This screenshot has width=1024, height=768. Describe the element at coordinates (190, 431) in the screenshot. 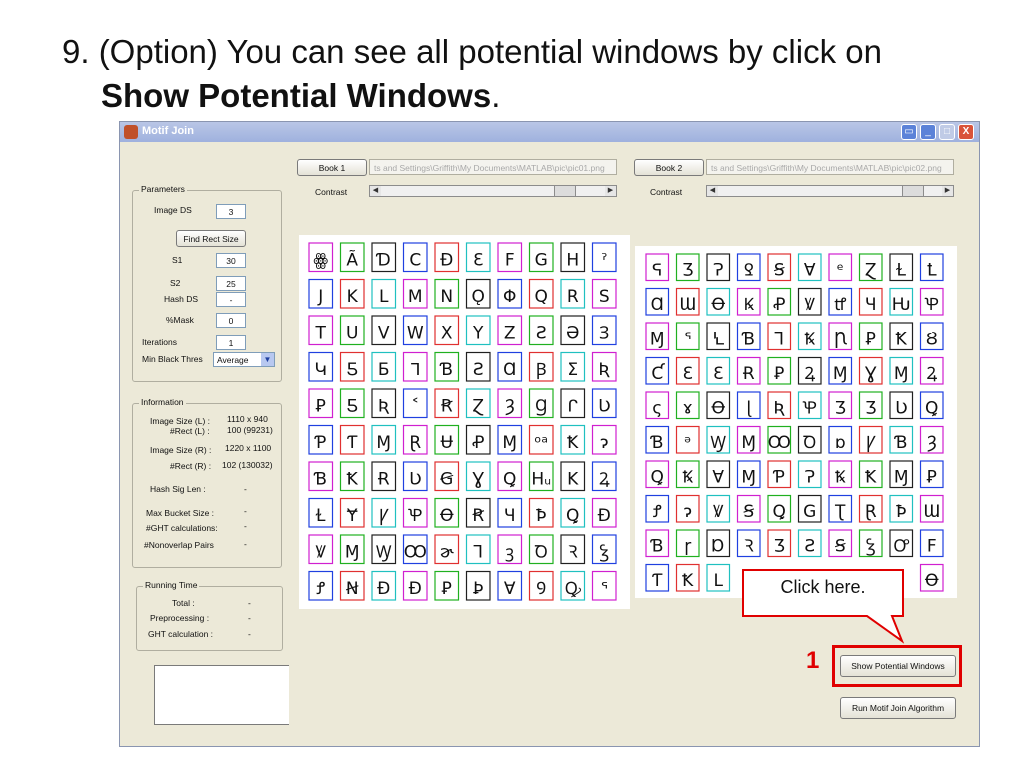

I see `rect-l-label: #Rect (L) :` at that location.